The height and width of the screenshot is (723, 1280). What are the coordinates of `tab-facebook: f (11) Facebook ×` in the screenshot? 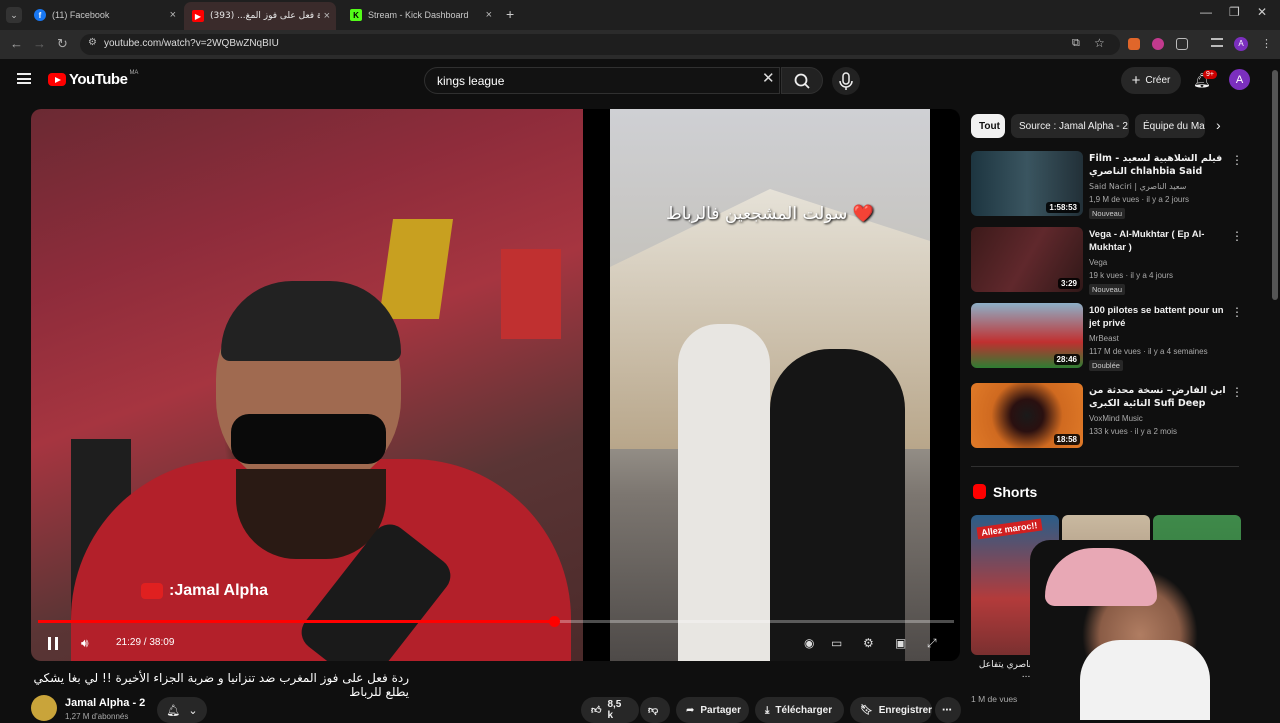 It's located at (104, 15).